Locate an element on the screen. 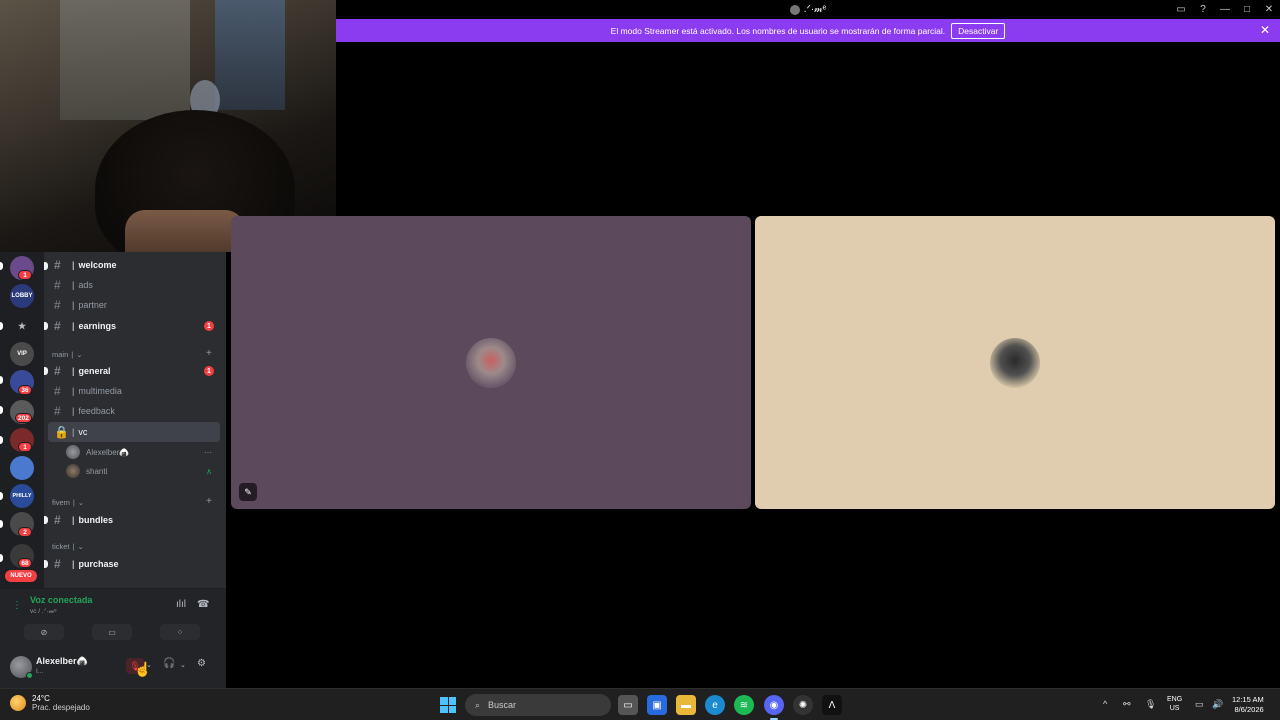 The image size is (1280, 720). date: 8/6/2026 is located at coordinates (1249, 709).